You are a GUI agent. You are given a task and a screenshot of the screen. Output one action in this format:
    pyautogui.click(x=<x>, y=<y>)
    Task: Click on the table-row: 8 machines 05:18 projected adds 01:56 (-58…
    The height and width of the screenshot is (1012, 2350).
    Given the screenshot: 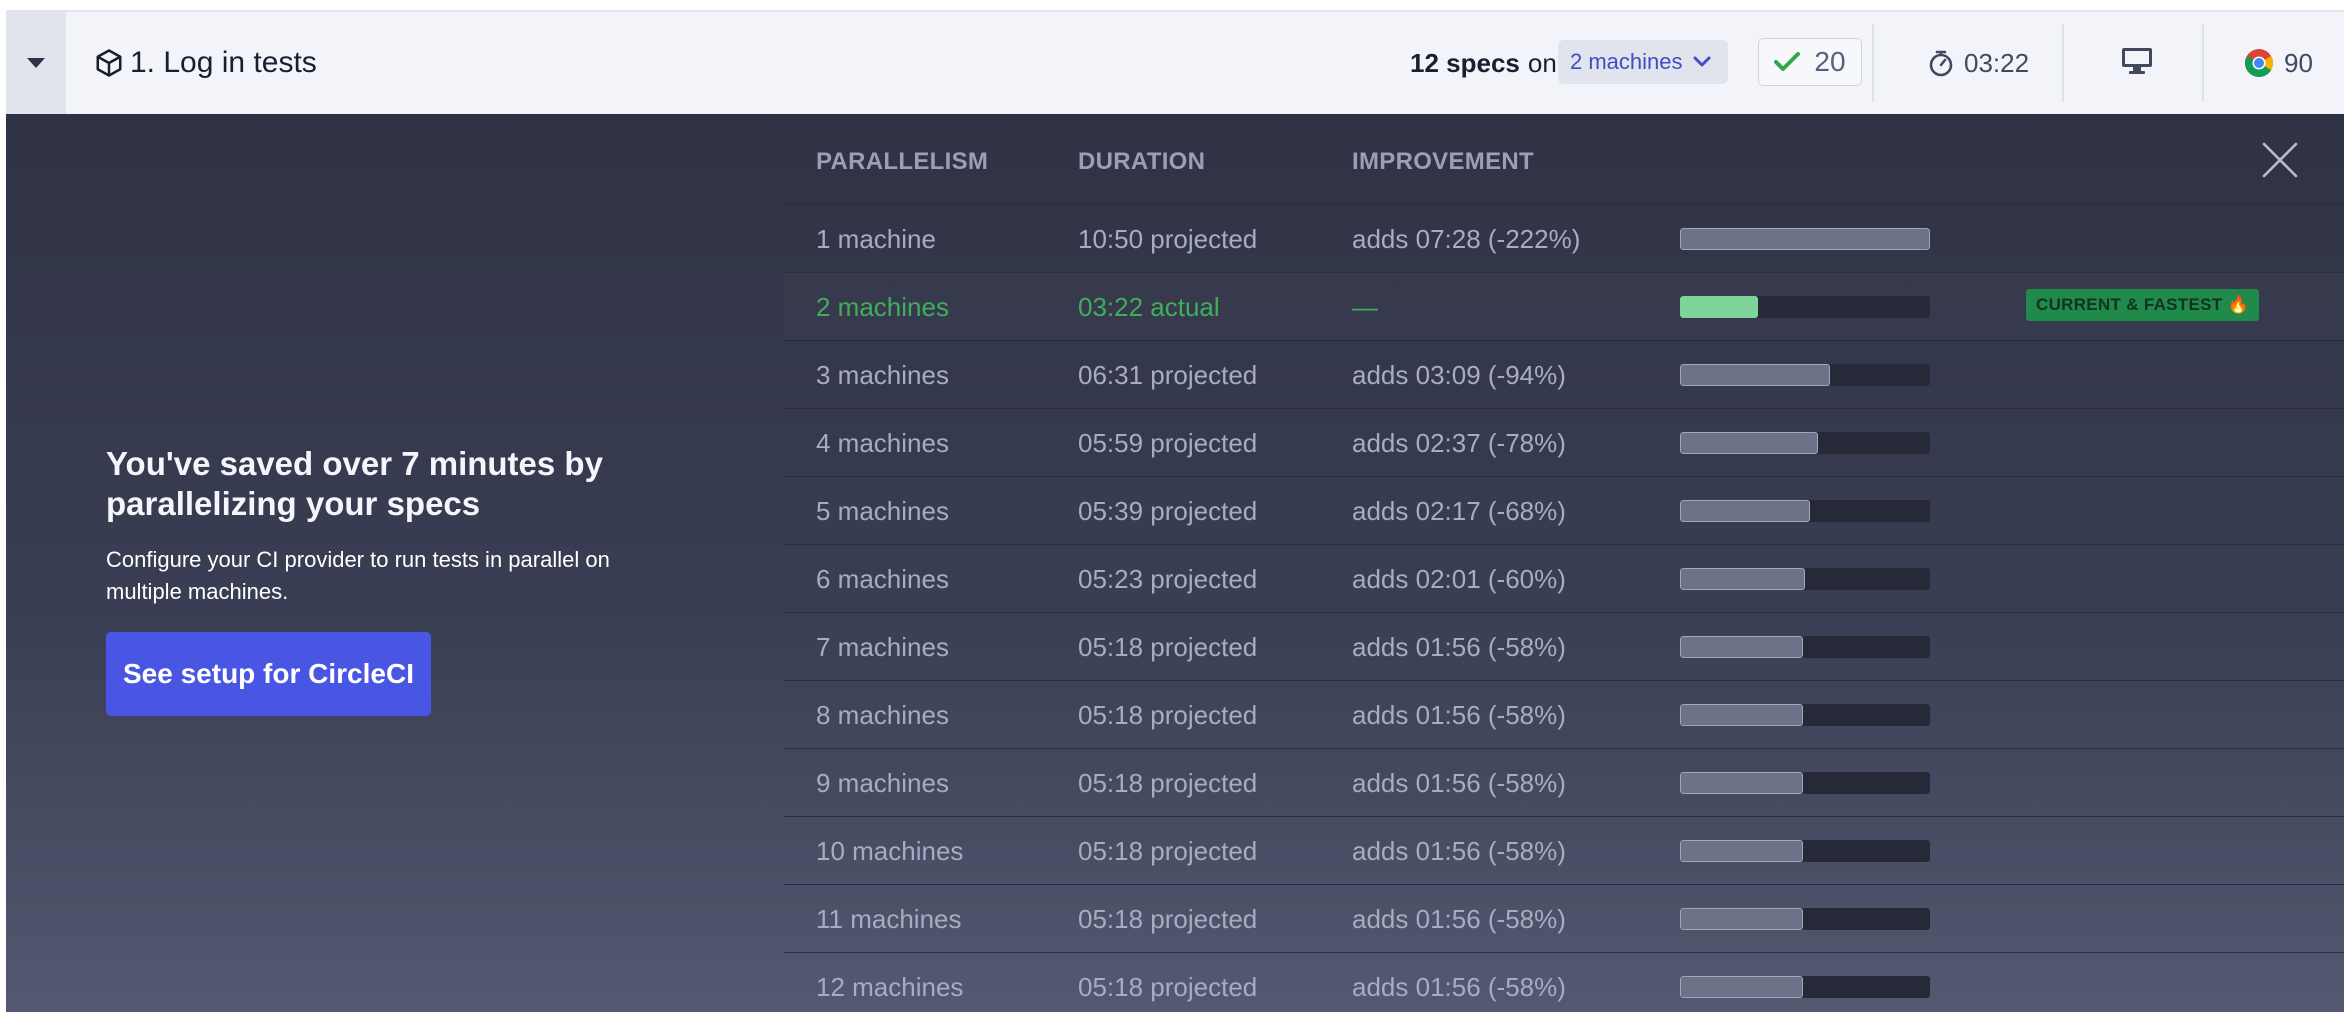 What is the action you would take?
    pyautogui.click(x=1564, y=714)
    